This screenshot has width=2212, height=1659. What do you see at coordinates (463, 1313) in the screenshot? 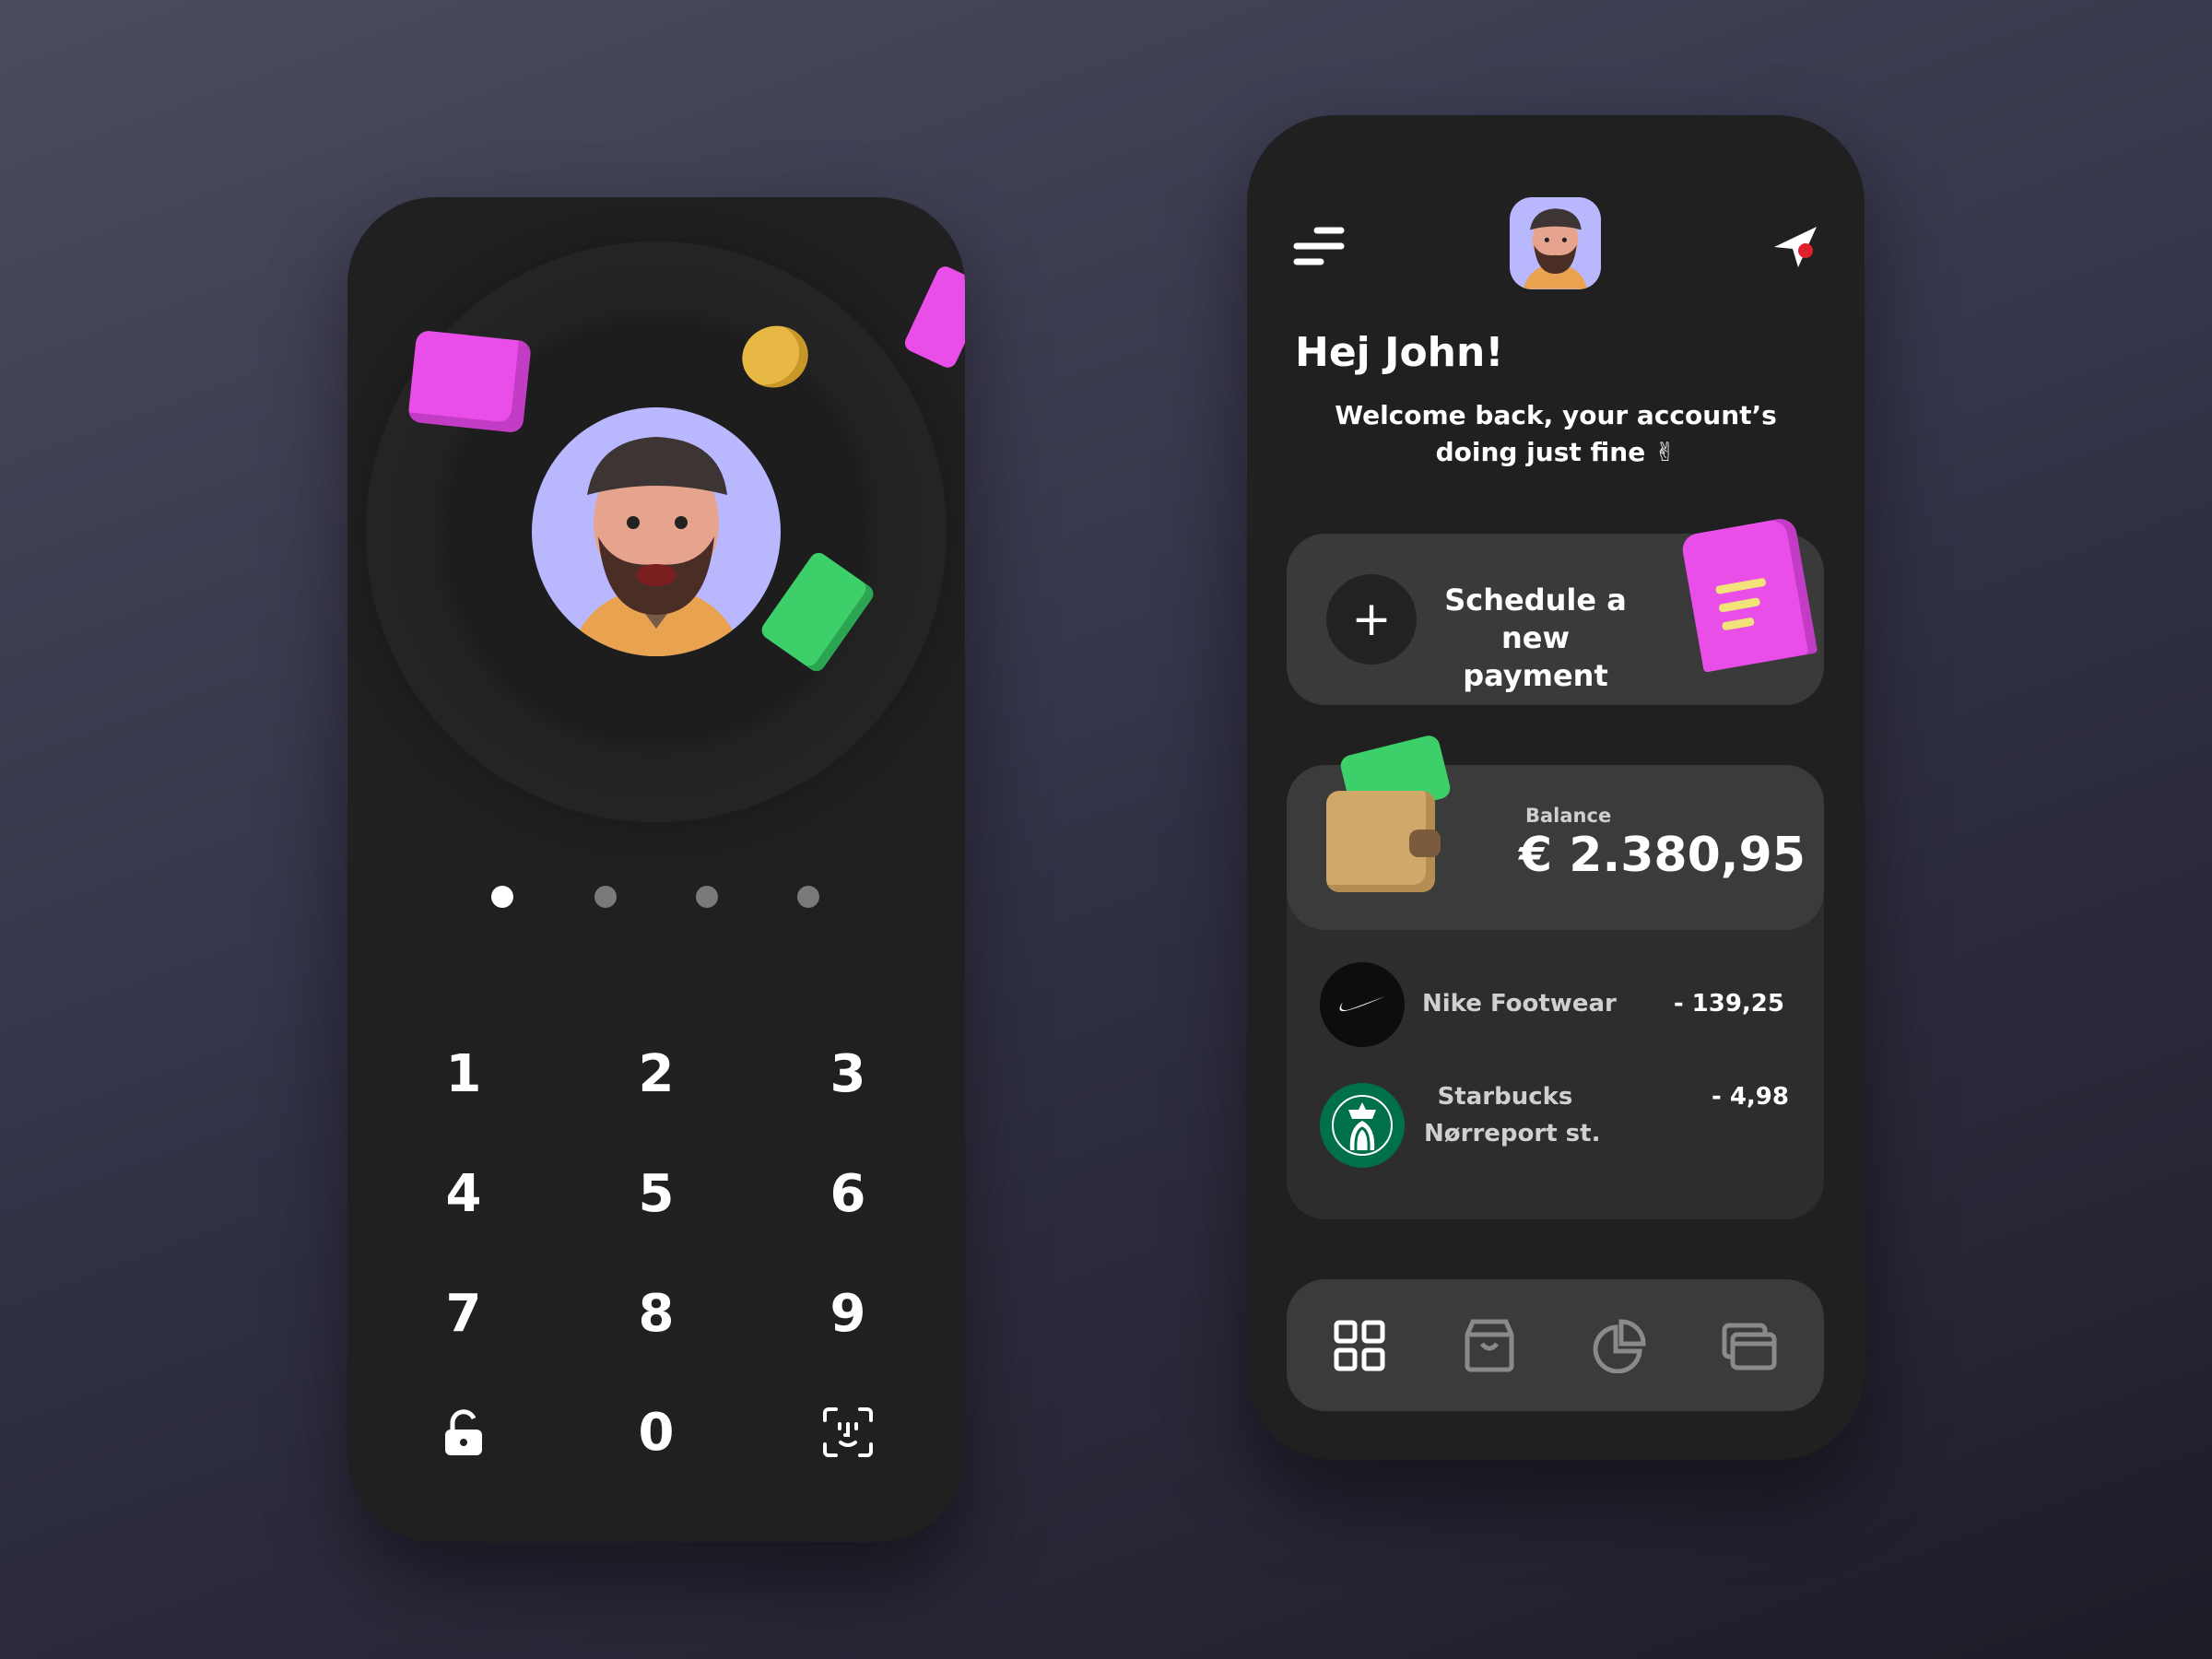
I see `key-7: 7` at bounding box center [463, 1313].